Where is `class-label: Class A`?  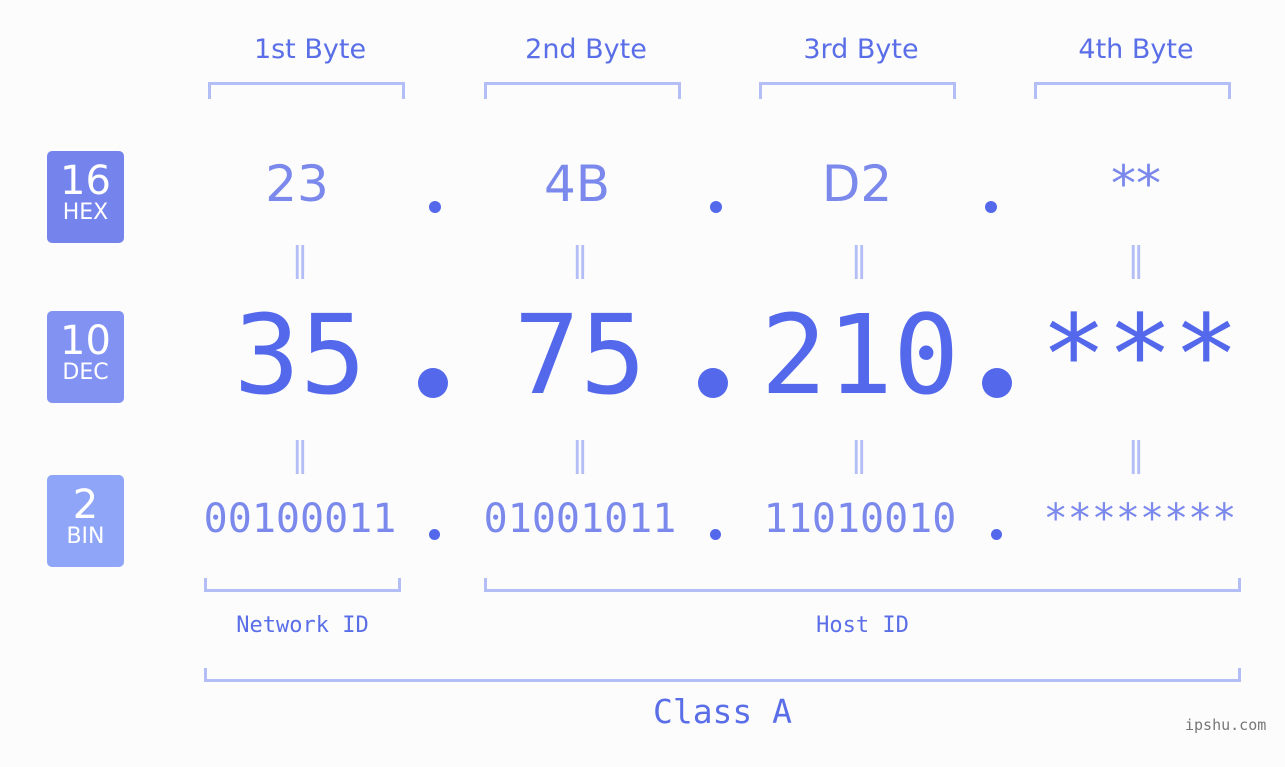 class-label: Class A is located at coordinates (722, 711).